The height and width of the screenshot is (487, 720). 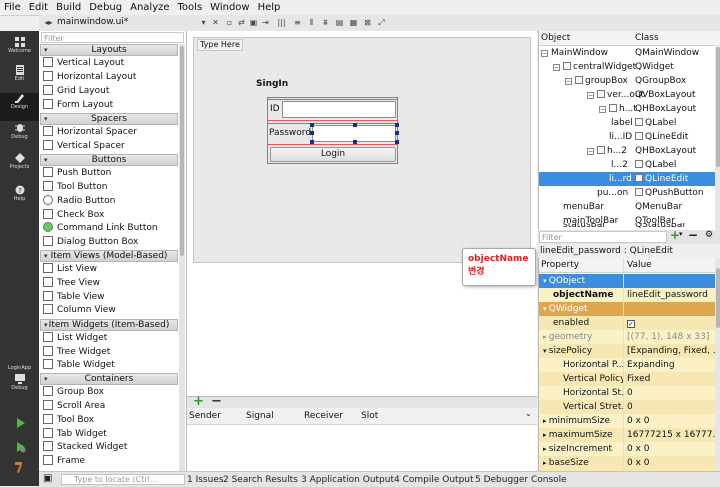 I want to click on layout-split-v-icon: ⩩, so click(x=325, y=22).